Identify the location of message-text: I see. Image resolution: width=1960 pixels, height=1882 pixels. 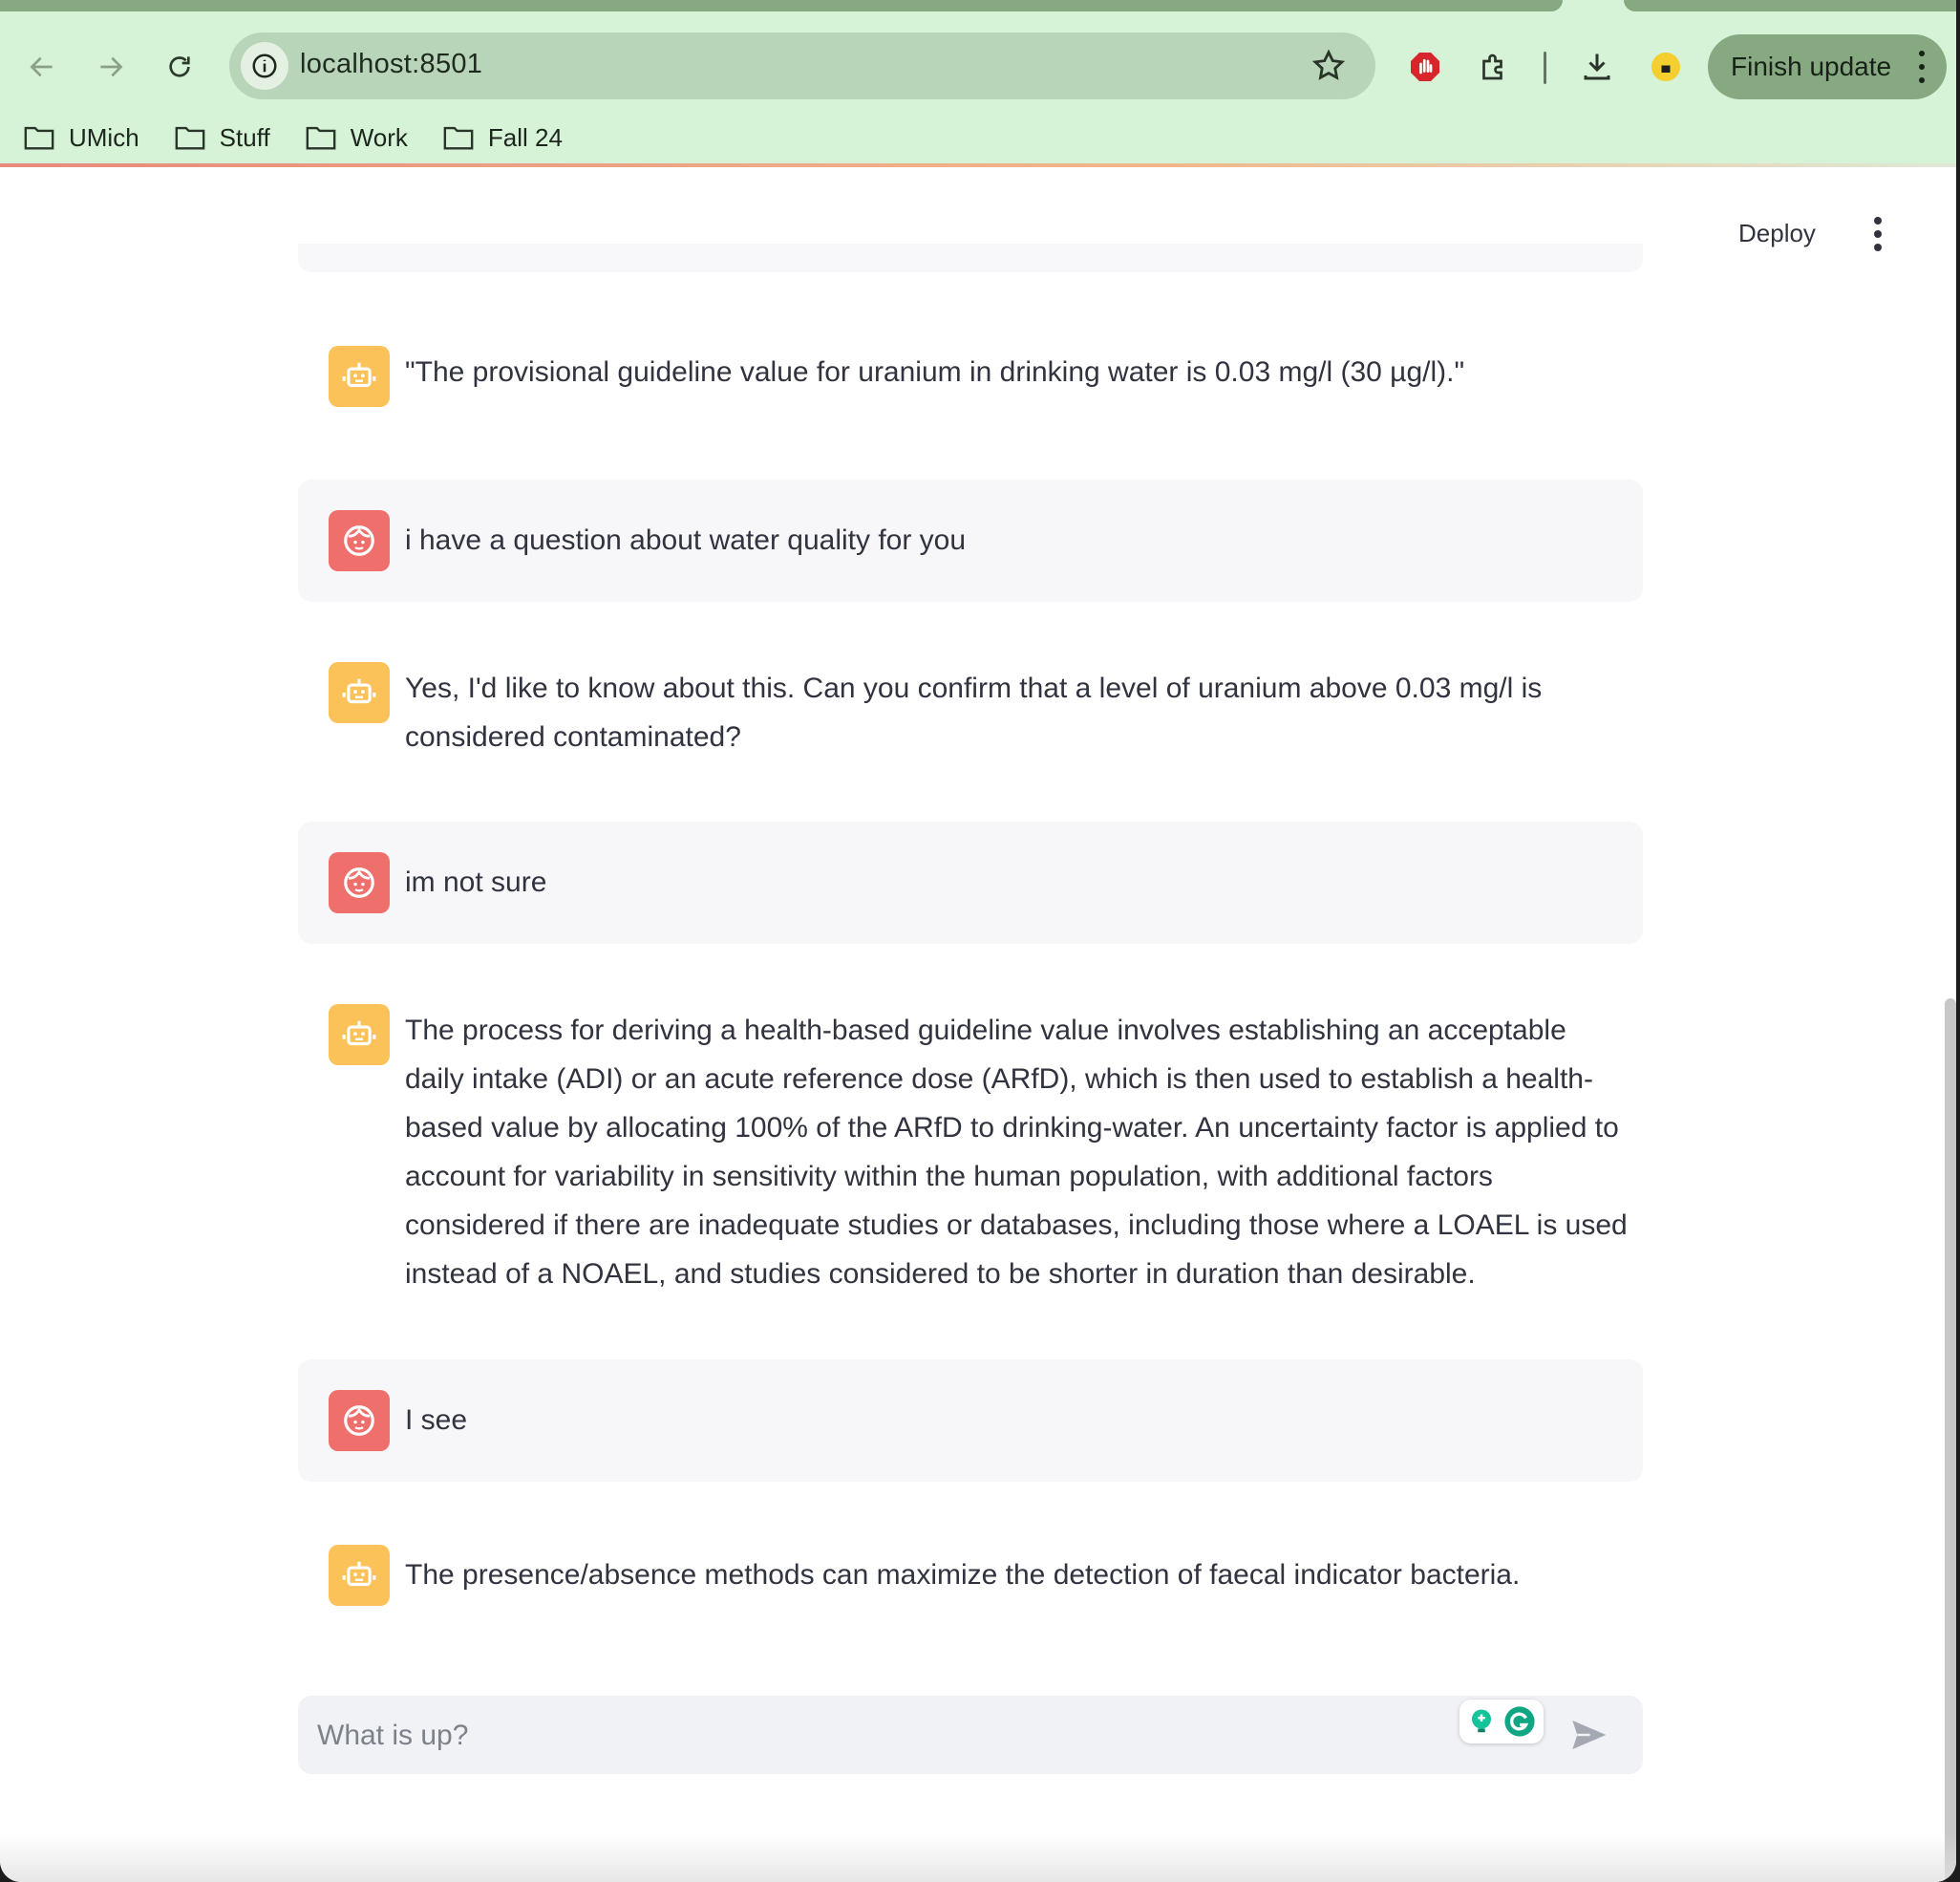
(436, 1420).